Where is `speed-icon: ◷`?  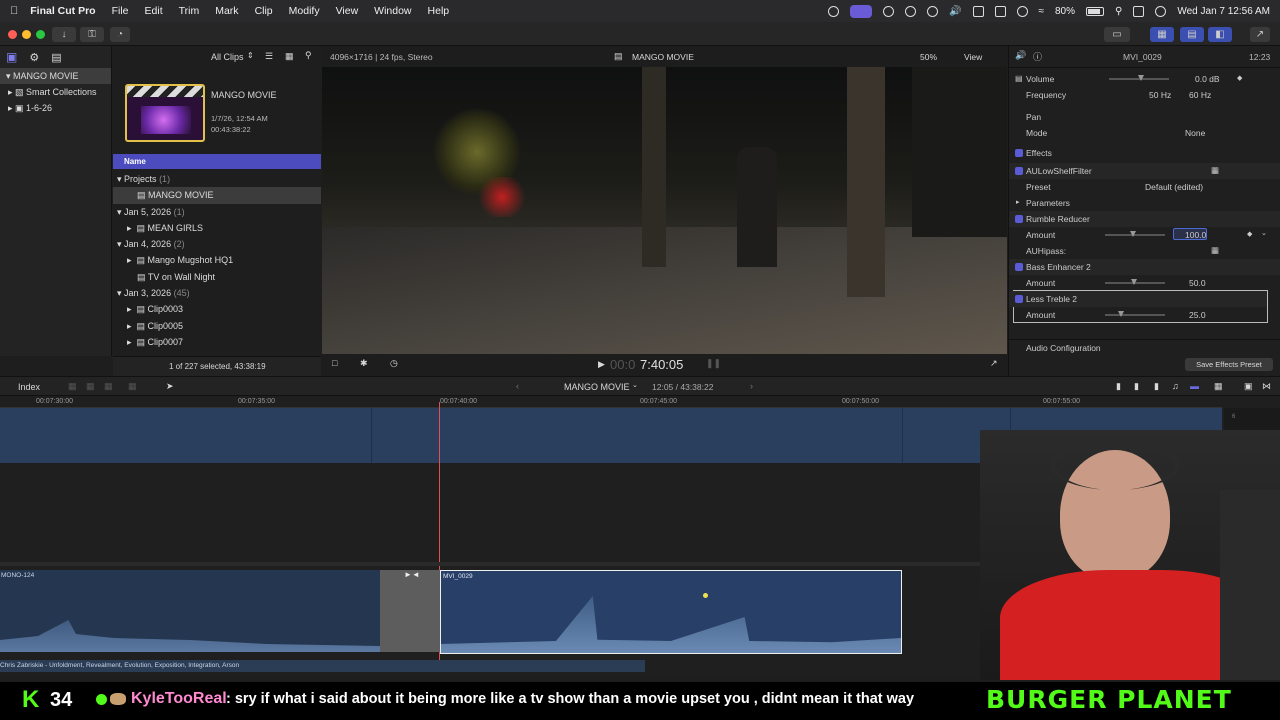
speed-icon: ◷ is located at coordinates (394, 363).